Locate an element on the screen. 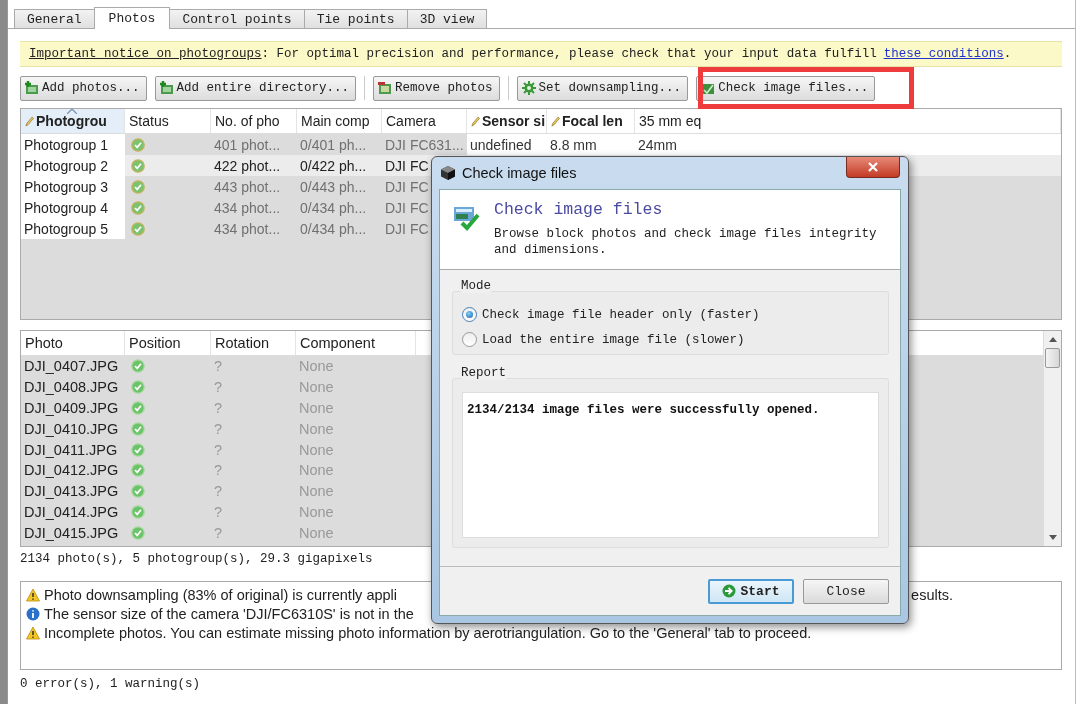 The height and width of the screenshot is (704, 1080). group-label: Report is located at coordinates (483, 373).